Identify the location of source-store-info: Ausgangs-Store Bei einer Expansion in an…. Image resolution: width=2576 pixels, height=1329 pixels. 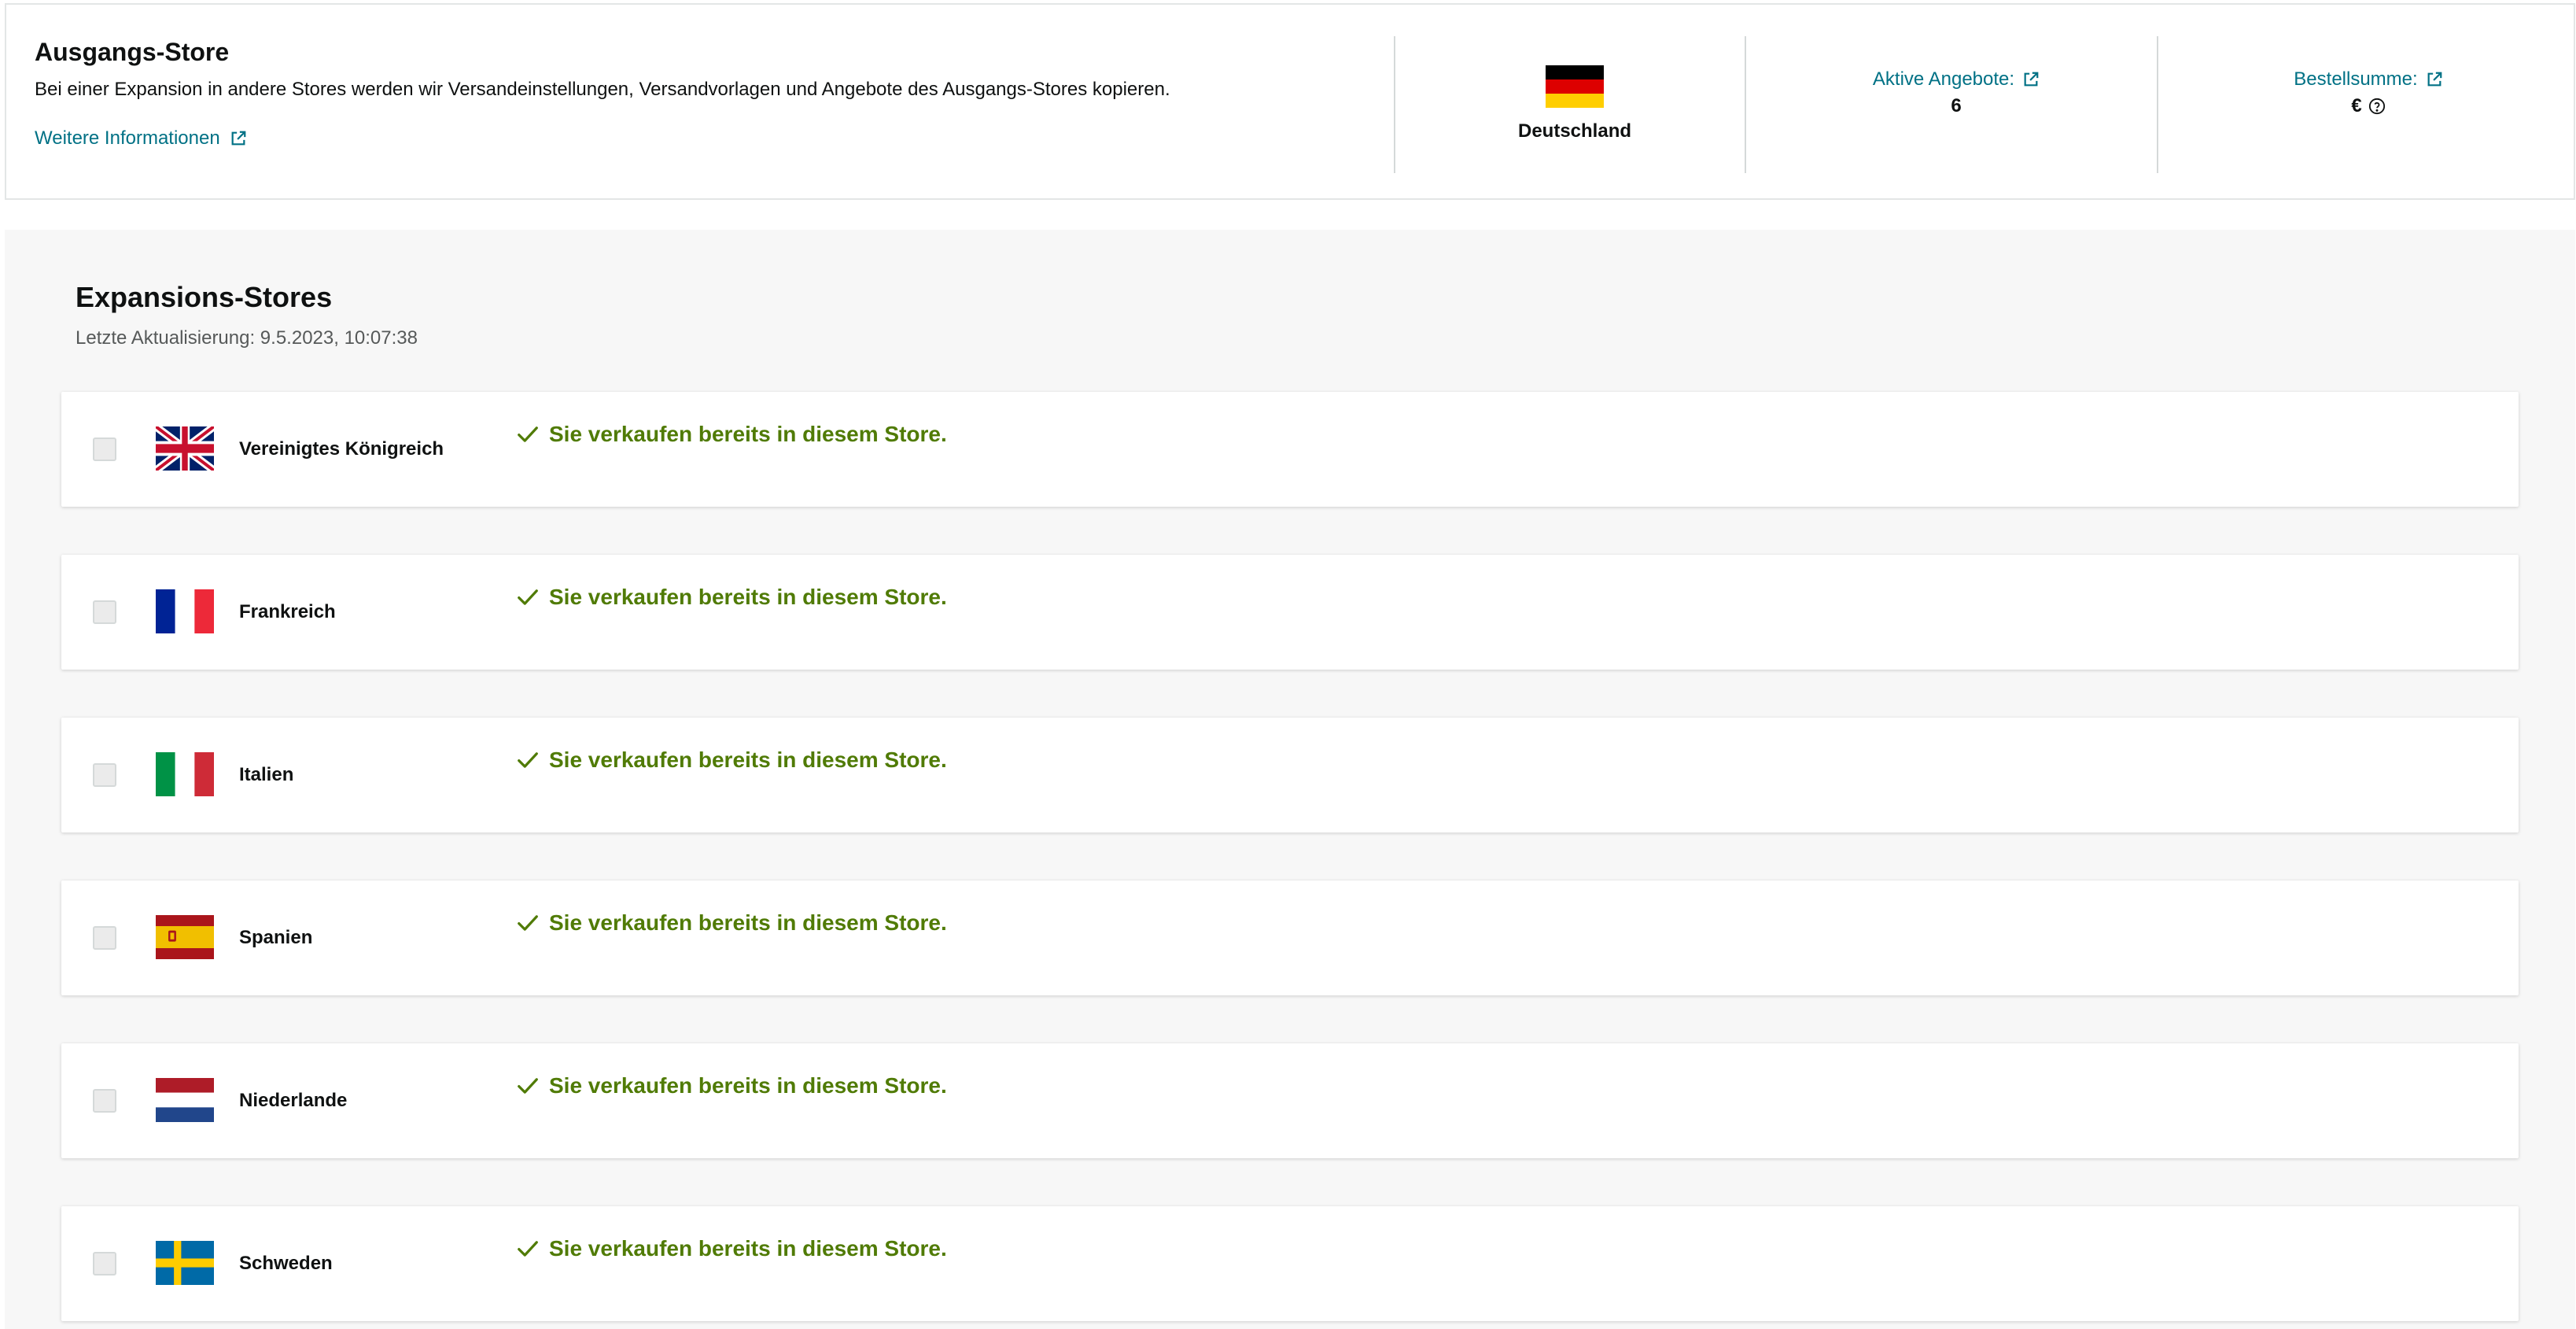
(703, 93).